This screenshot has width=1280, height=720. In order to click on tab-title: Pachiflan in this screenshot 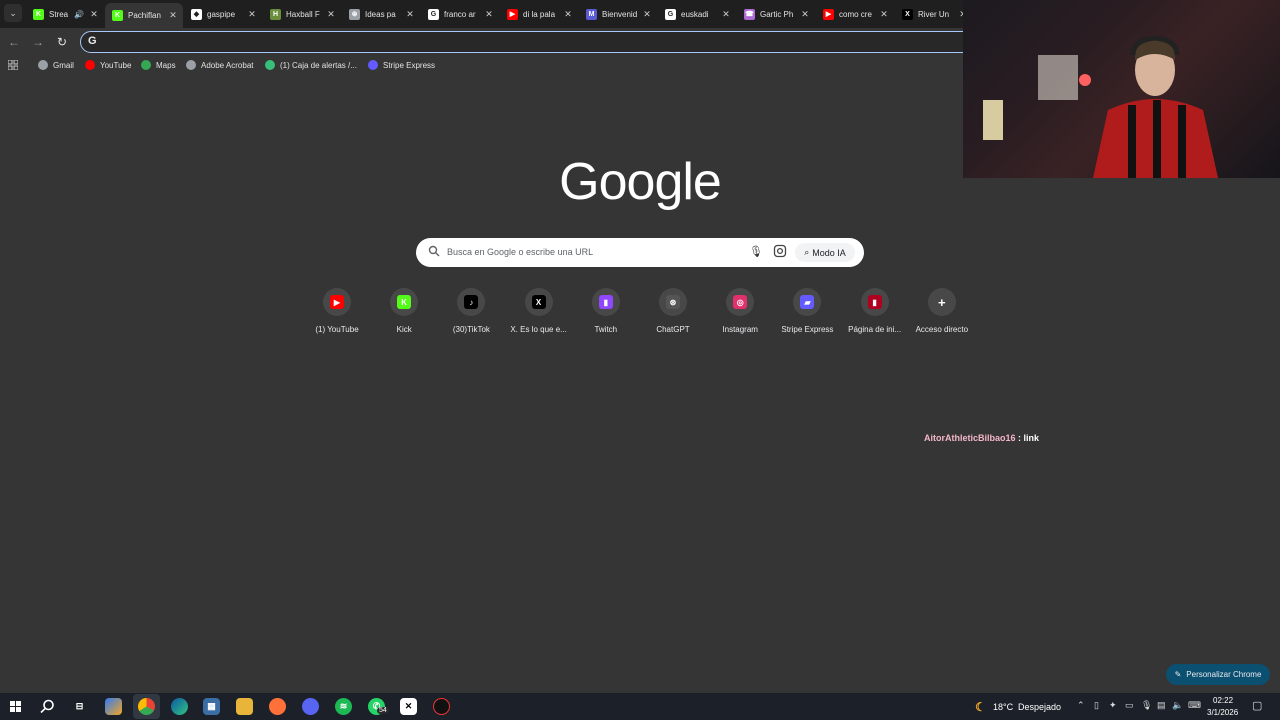, I will do `click(144, 15)`.